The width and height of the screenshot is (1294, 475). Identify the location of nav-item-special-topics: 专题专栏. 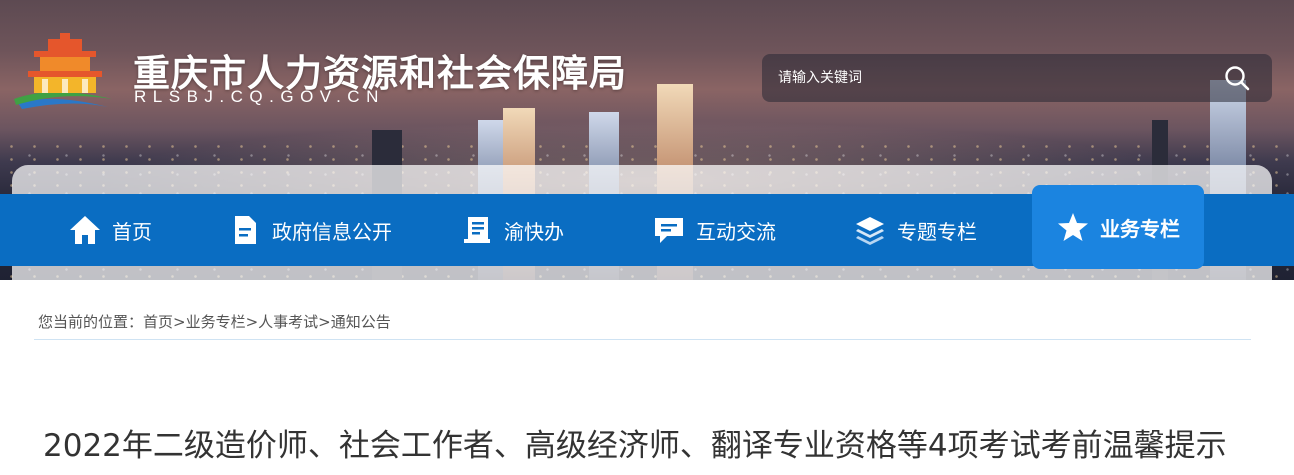
(915, 230).